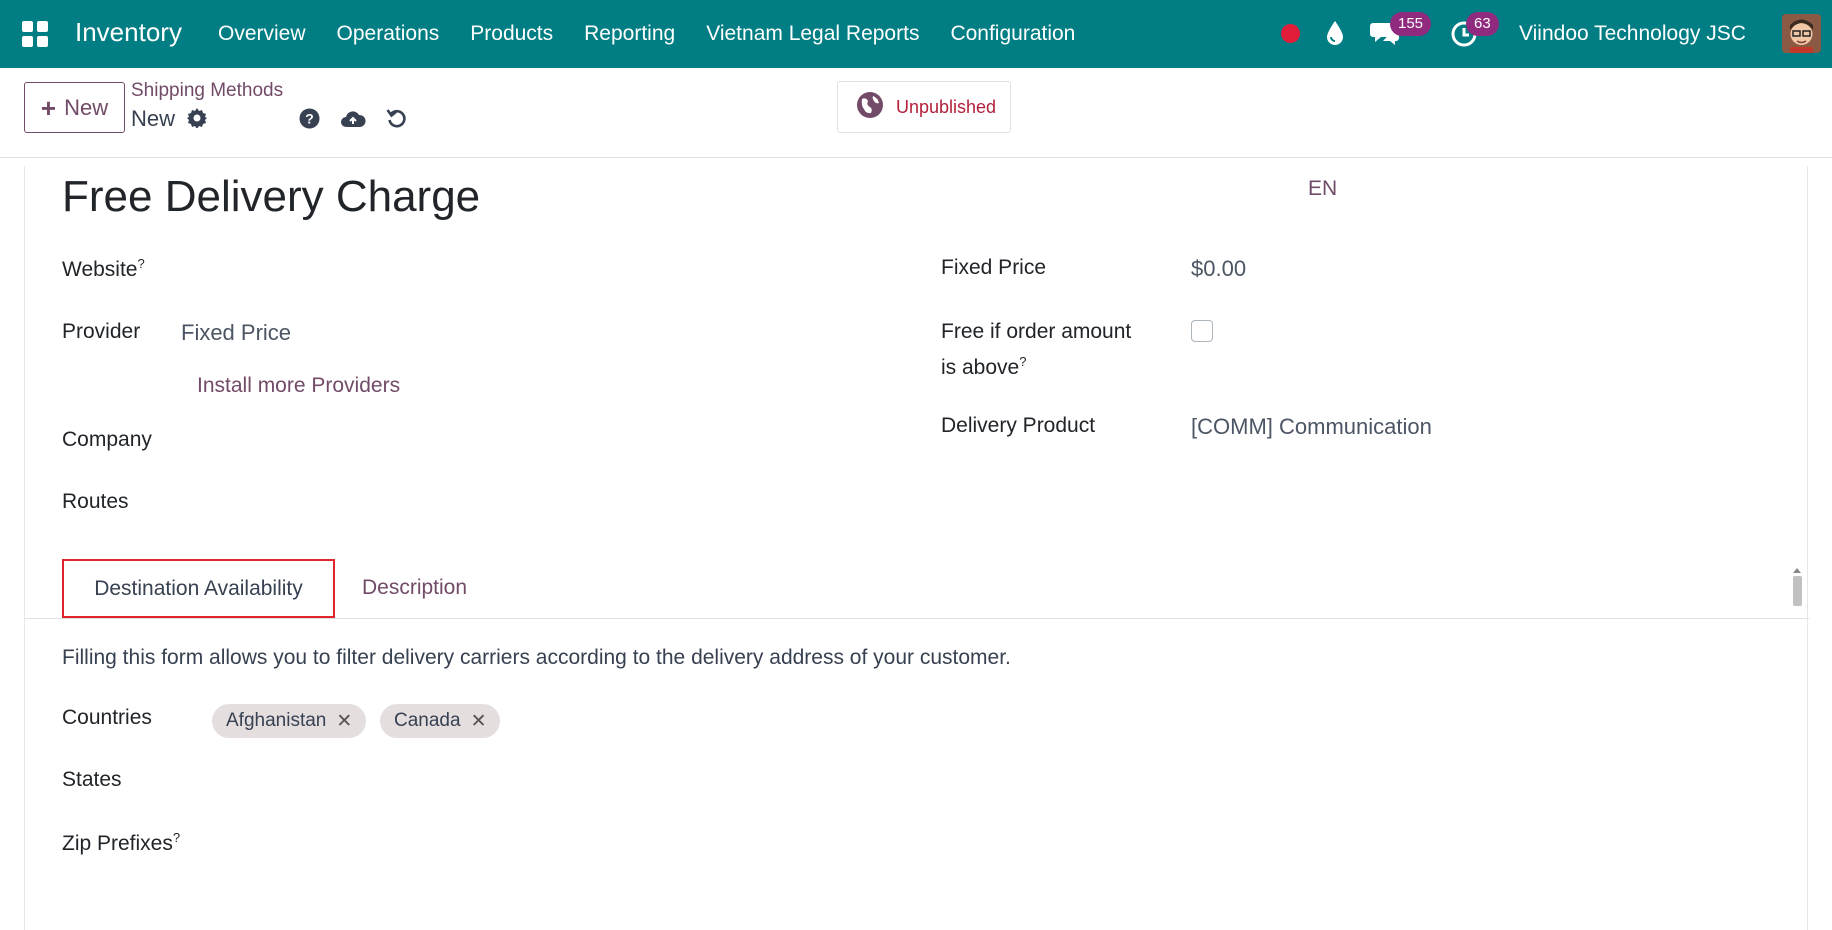 This screenshot has width=1832, height=930. Describe the element at coordinates (1018, 425) in the screenshot. I see `delivery-product-label: Delivery Product` at that location.